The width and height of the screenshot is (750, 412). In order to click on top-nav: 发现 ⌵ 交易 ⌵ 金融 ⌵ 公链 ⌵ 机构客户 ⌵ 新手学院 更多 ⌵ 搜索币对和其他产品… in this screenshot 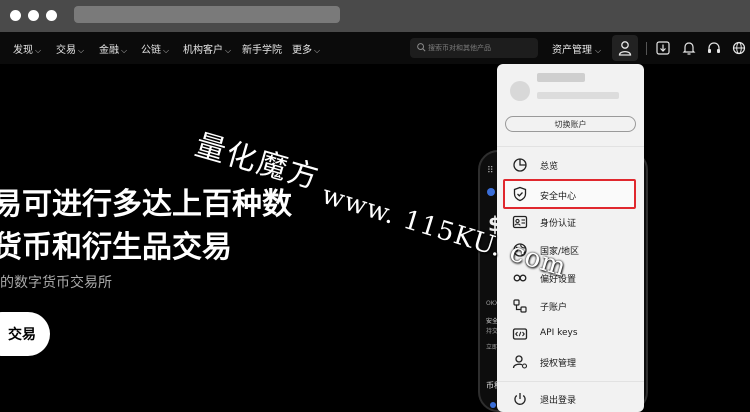, I will do `click(375, 48)`.